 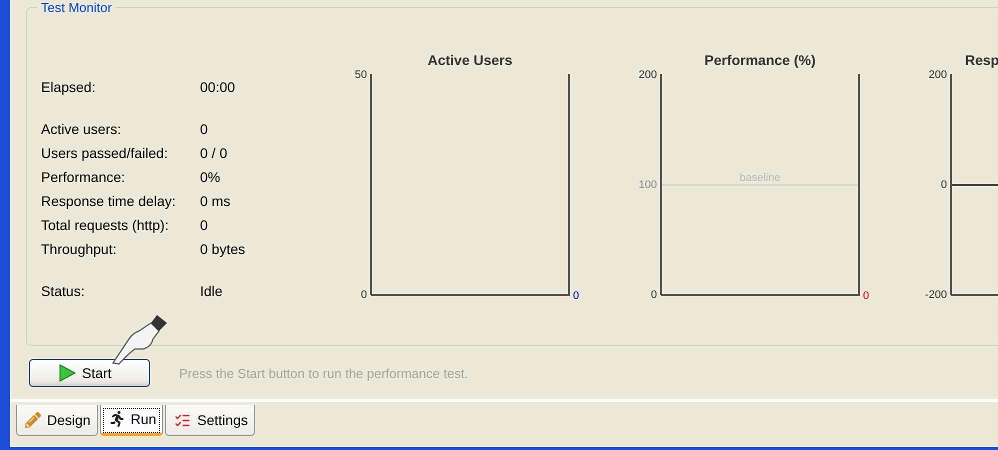 What do you see at coordinates (79, 249) in the screenshot?
I see `stat-label: Throughput:` at bounding box center [79, 249].